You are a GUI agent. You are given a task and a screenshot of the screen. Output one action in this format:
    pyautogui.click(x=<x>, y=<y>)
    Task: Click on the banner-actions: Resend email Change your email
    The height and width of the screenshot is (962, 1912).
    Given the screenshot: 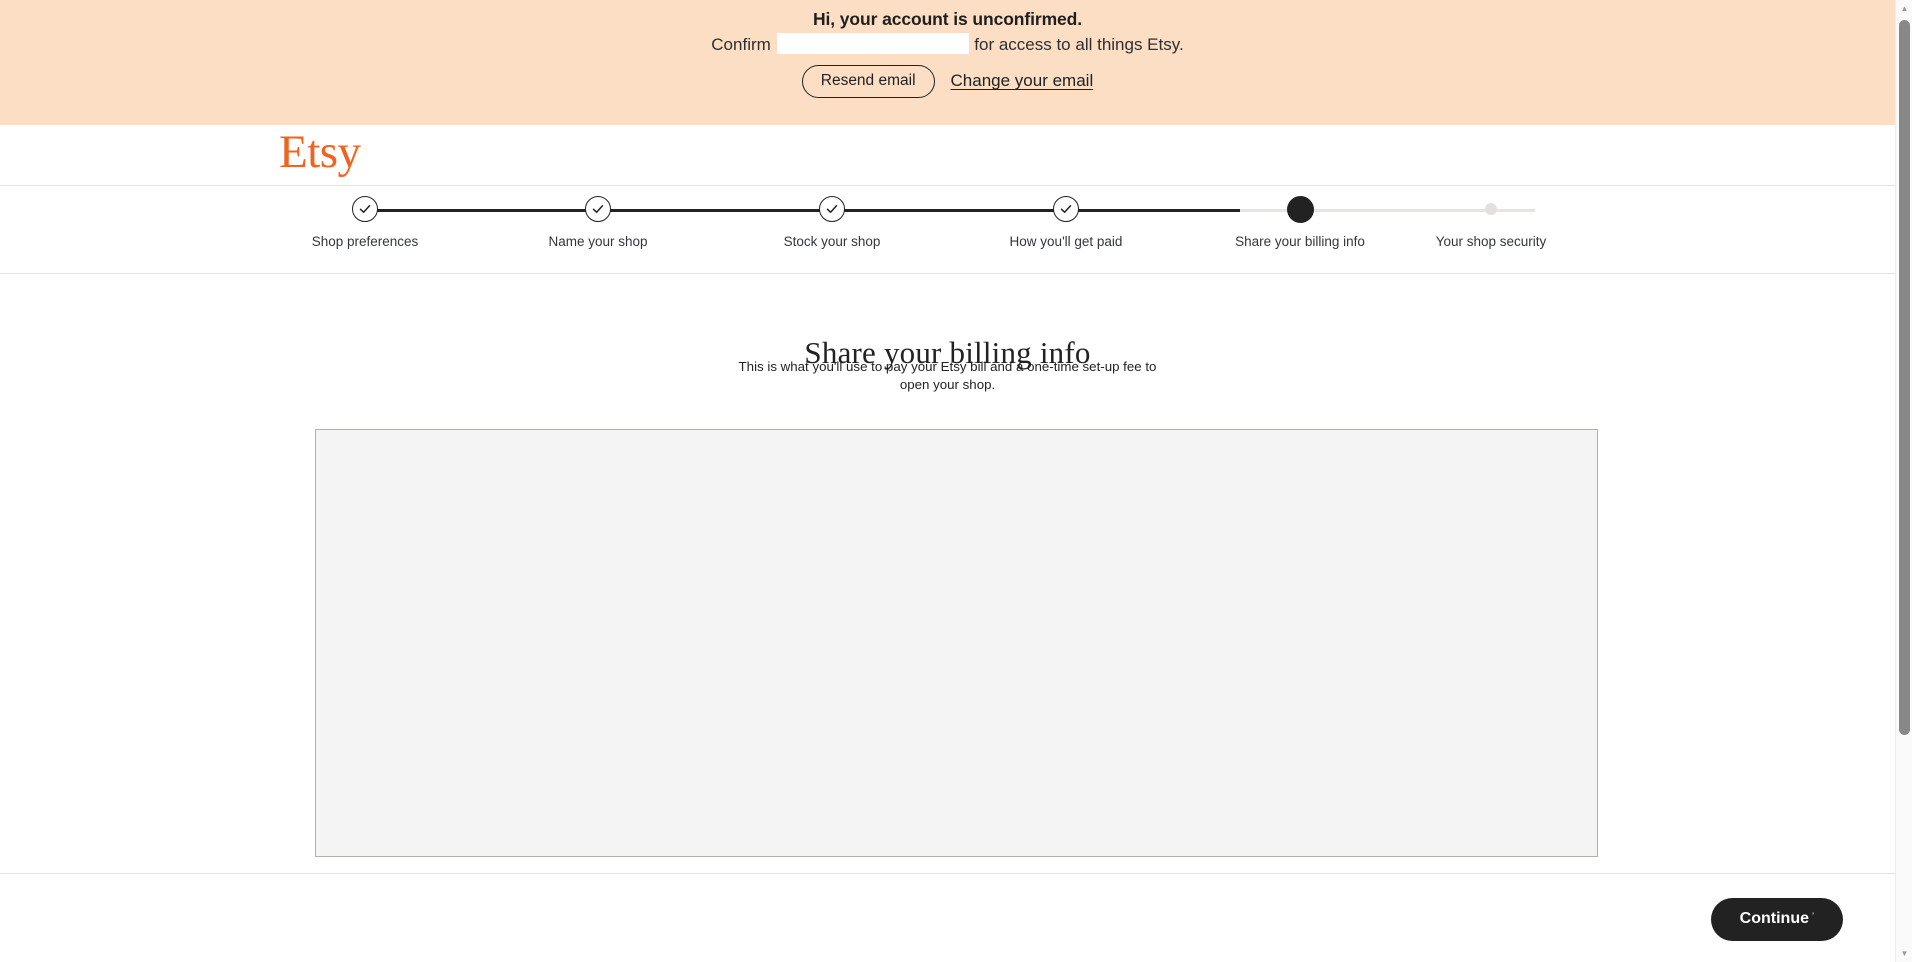 What is the action you would take?
    pyautogui.click(x=947, y=81)
    